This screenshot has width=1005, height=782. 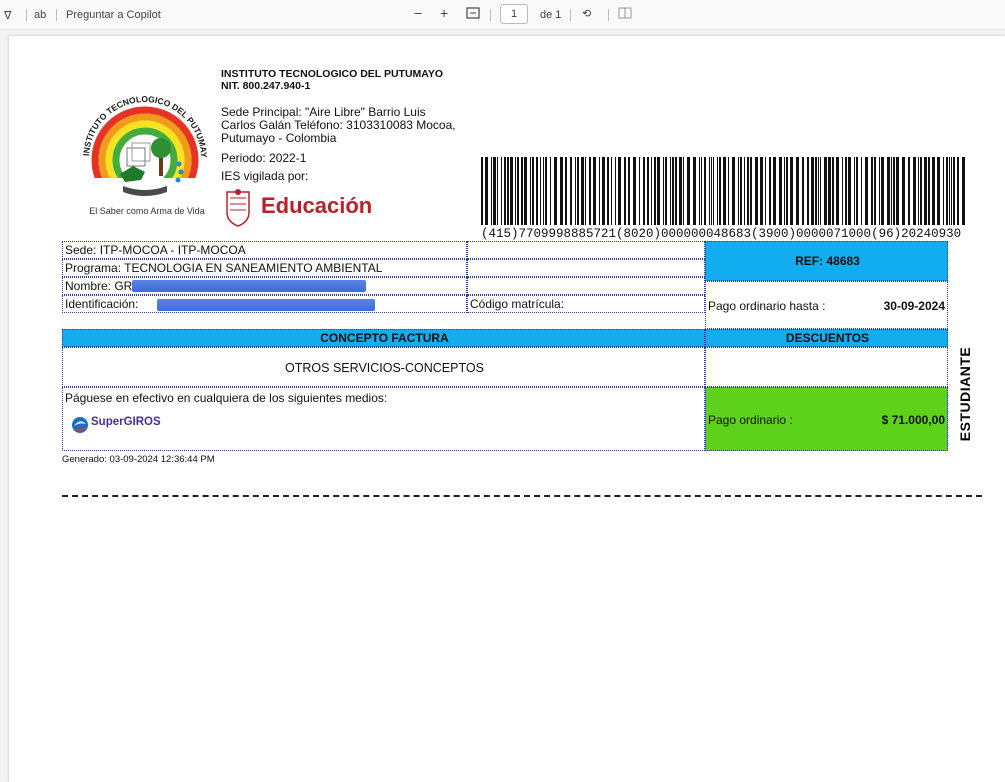 What do you see at coordinates (40, 15) in the screenshot?
I see `text-icon: ab` at bounding box center [40, 15].